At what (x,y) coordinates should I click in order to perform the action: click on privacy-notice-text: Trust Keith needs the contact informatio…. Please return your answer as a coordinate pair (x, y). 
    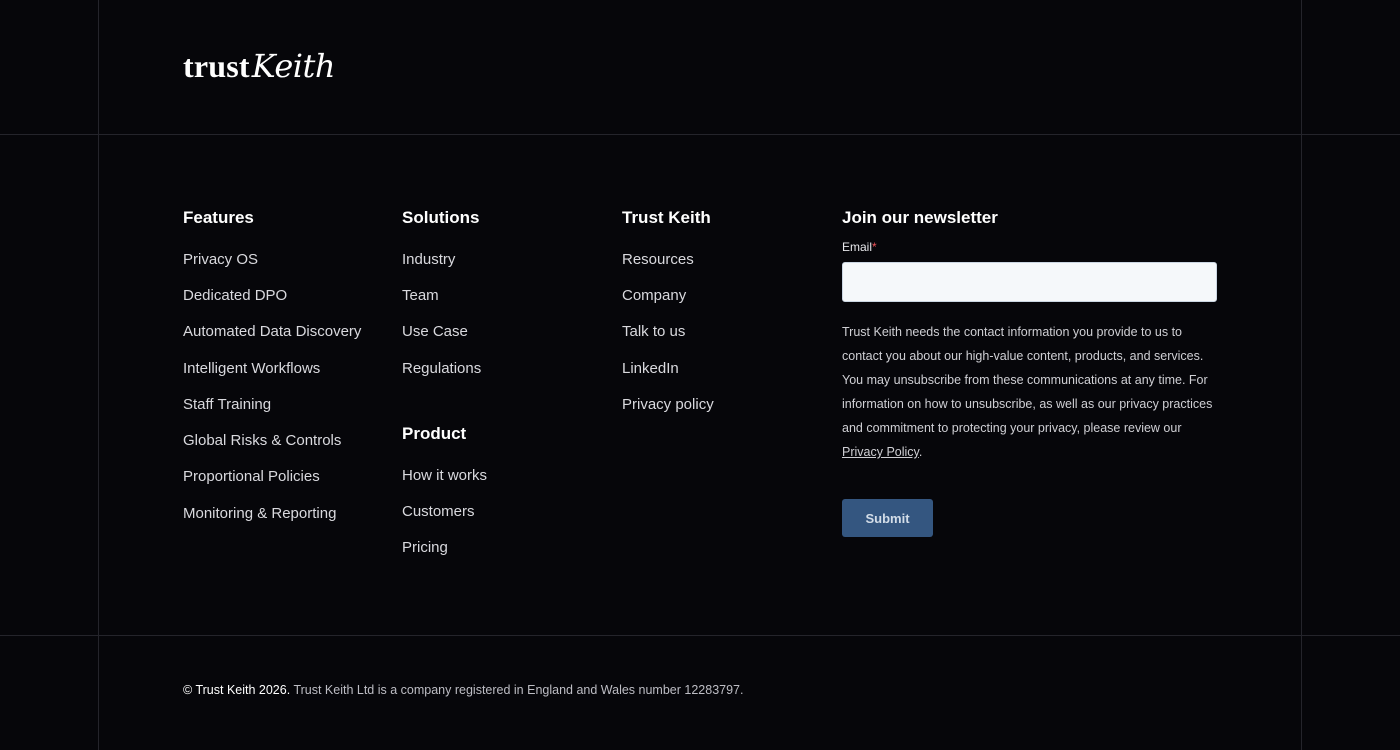
    Looking at the image, I should click on (1027, 380).